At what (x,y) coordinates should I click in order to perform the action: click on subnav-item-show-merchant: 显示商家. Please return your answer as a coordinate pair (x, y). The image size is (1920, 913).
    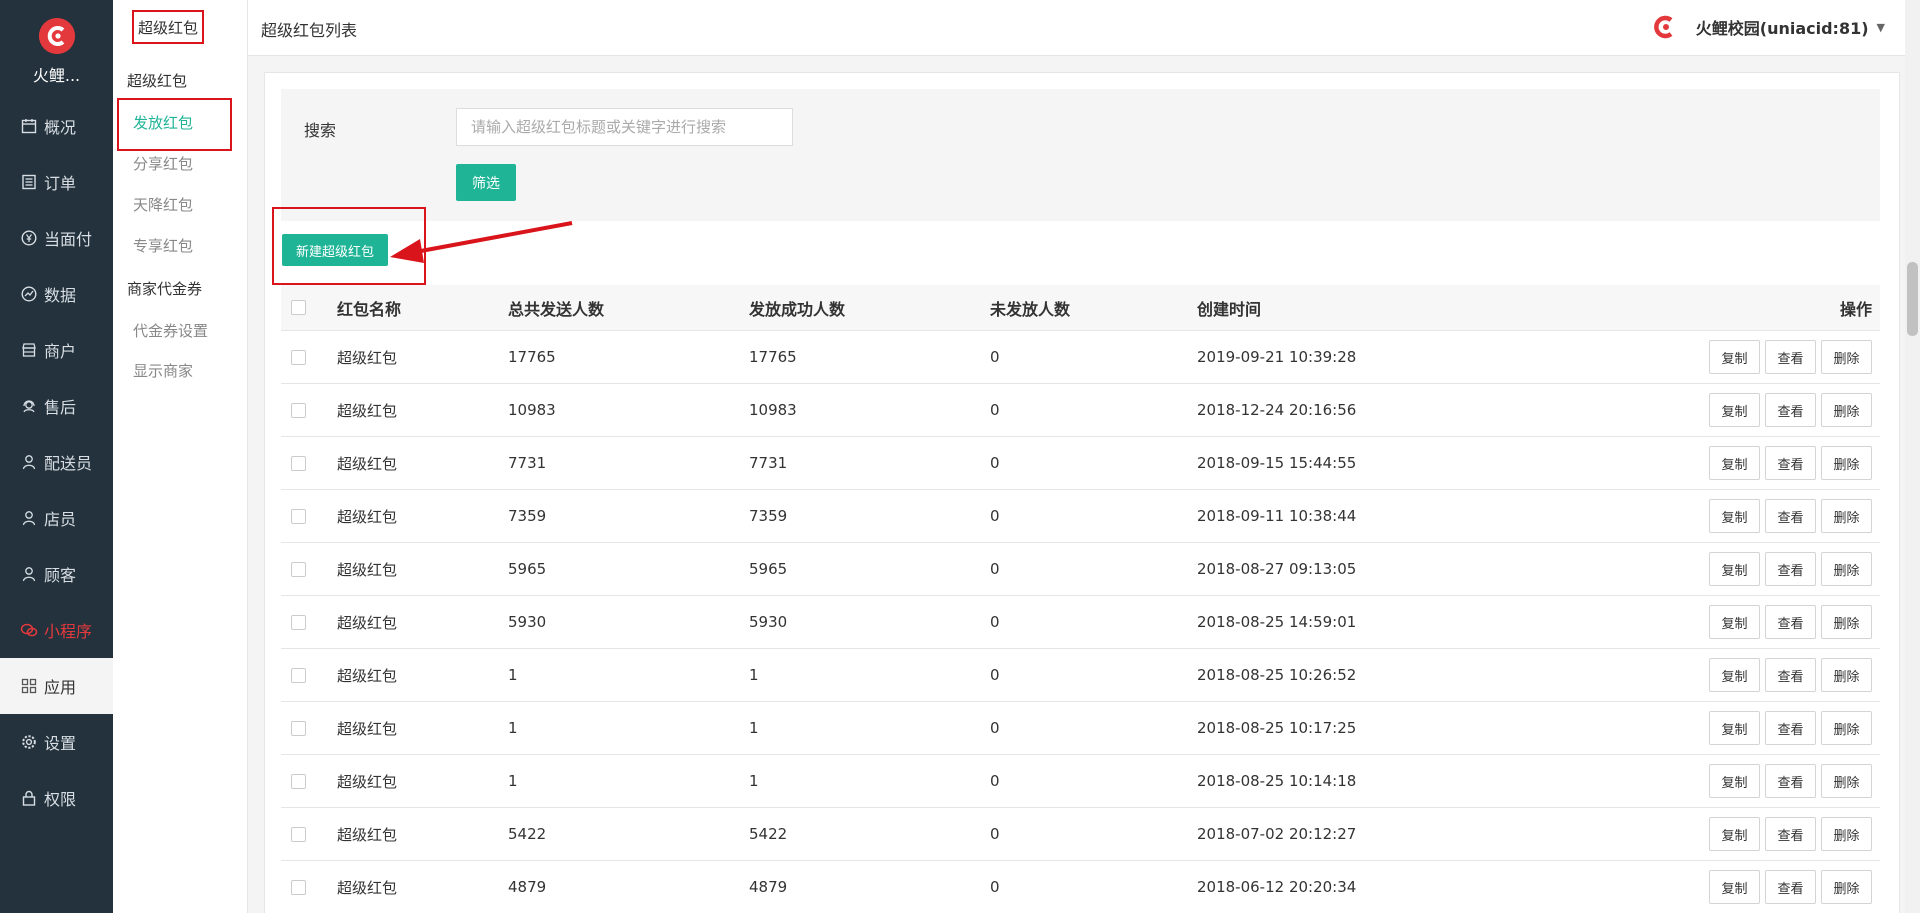
    Looking at the image, I should click on (163, 370).